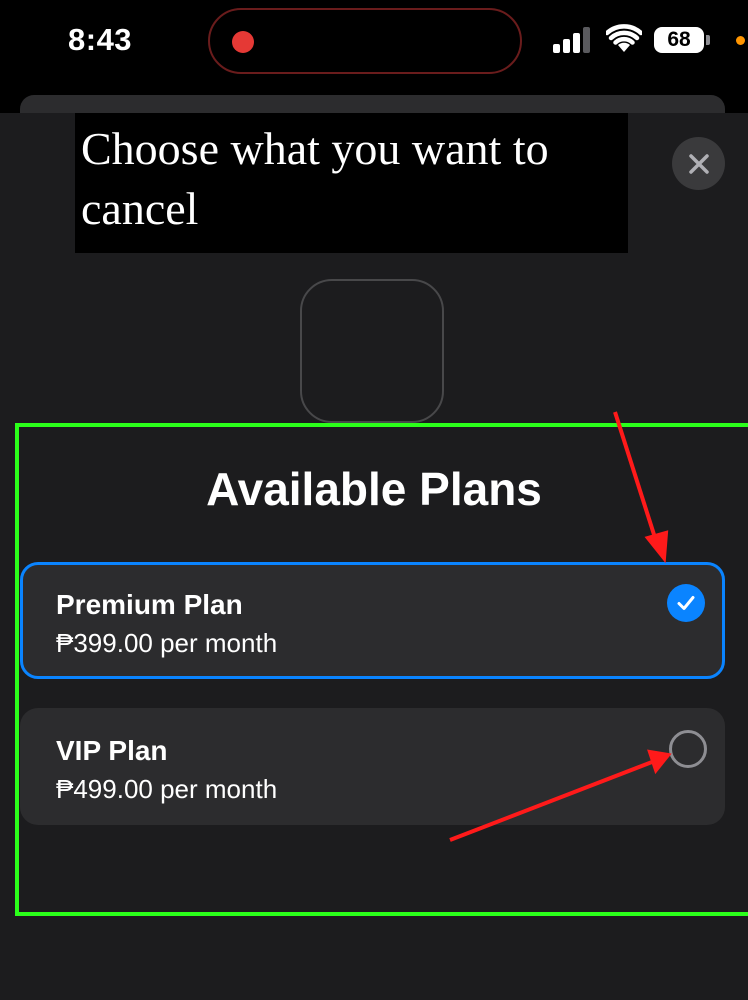 The height and width of the screenshot is (1000, 748). What do you see at coordinates (100, 39) in the screenshot?
I see `status-time: 8:43` at bounding box center [100, 39].